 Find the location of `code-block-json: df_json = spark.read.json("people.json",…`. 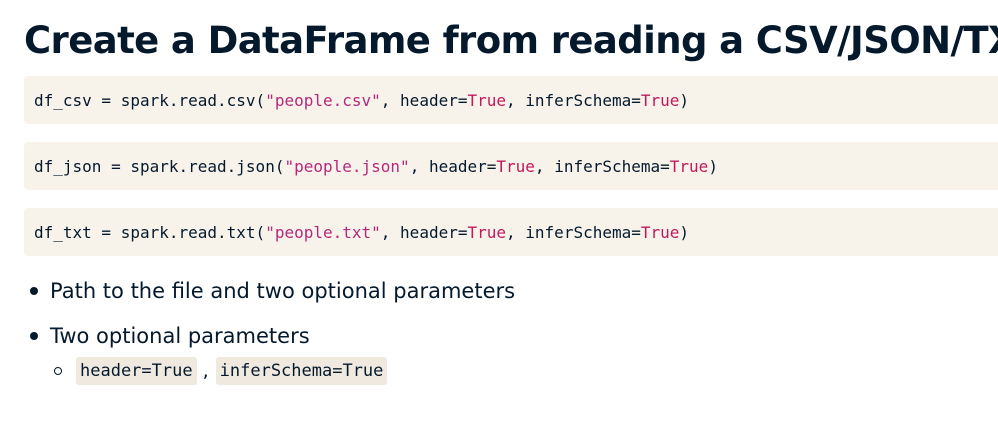

code-block-json: df_json = spark.read.json("people.json",… is located at coordinates (511, 166).